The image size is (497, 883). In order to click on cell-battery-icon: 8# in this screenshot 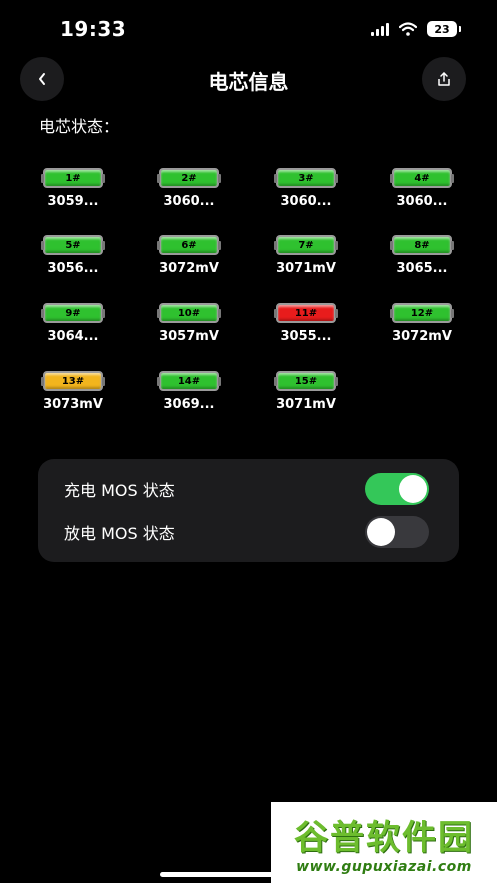, I will do `click(422, 245)`.